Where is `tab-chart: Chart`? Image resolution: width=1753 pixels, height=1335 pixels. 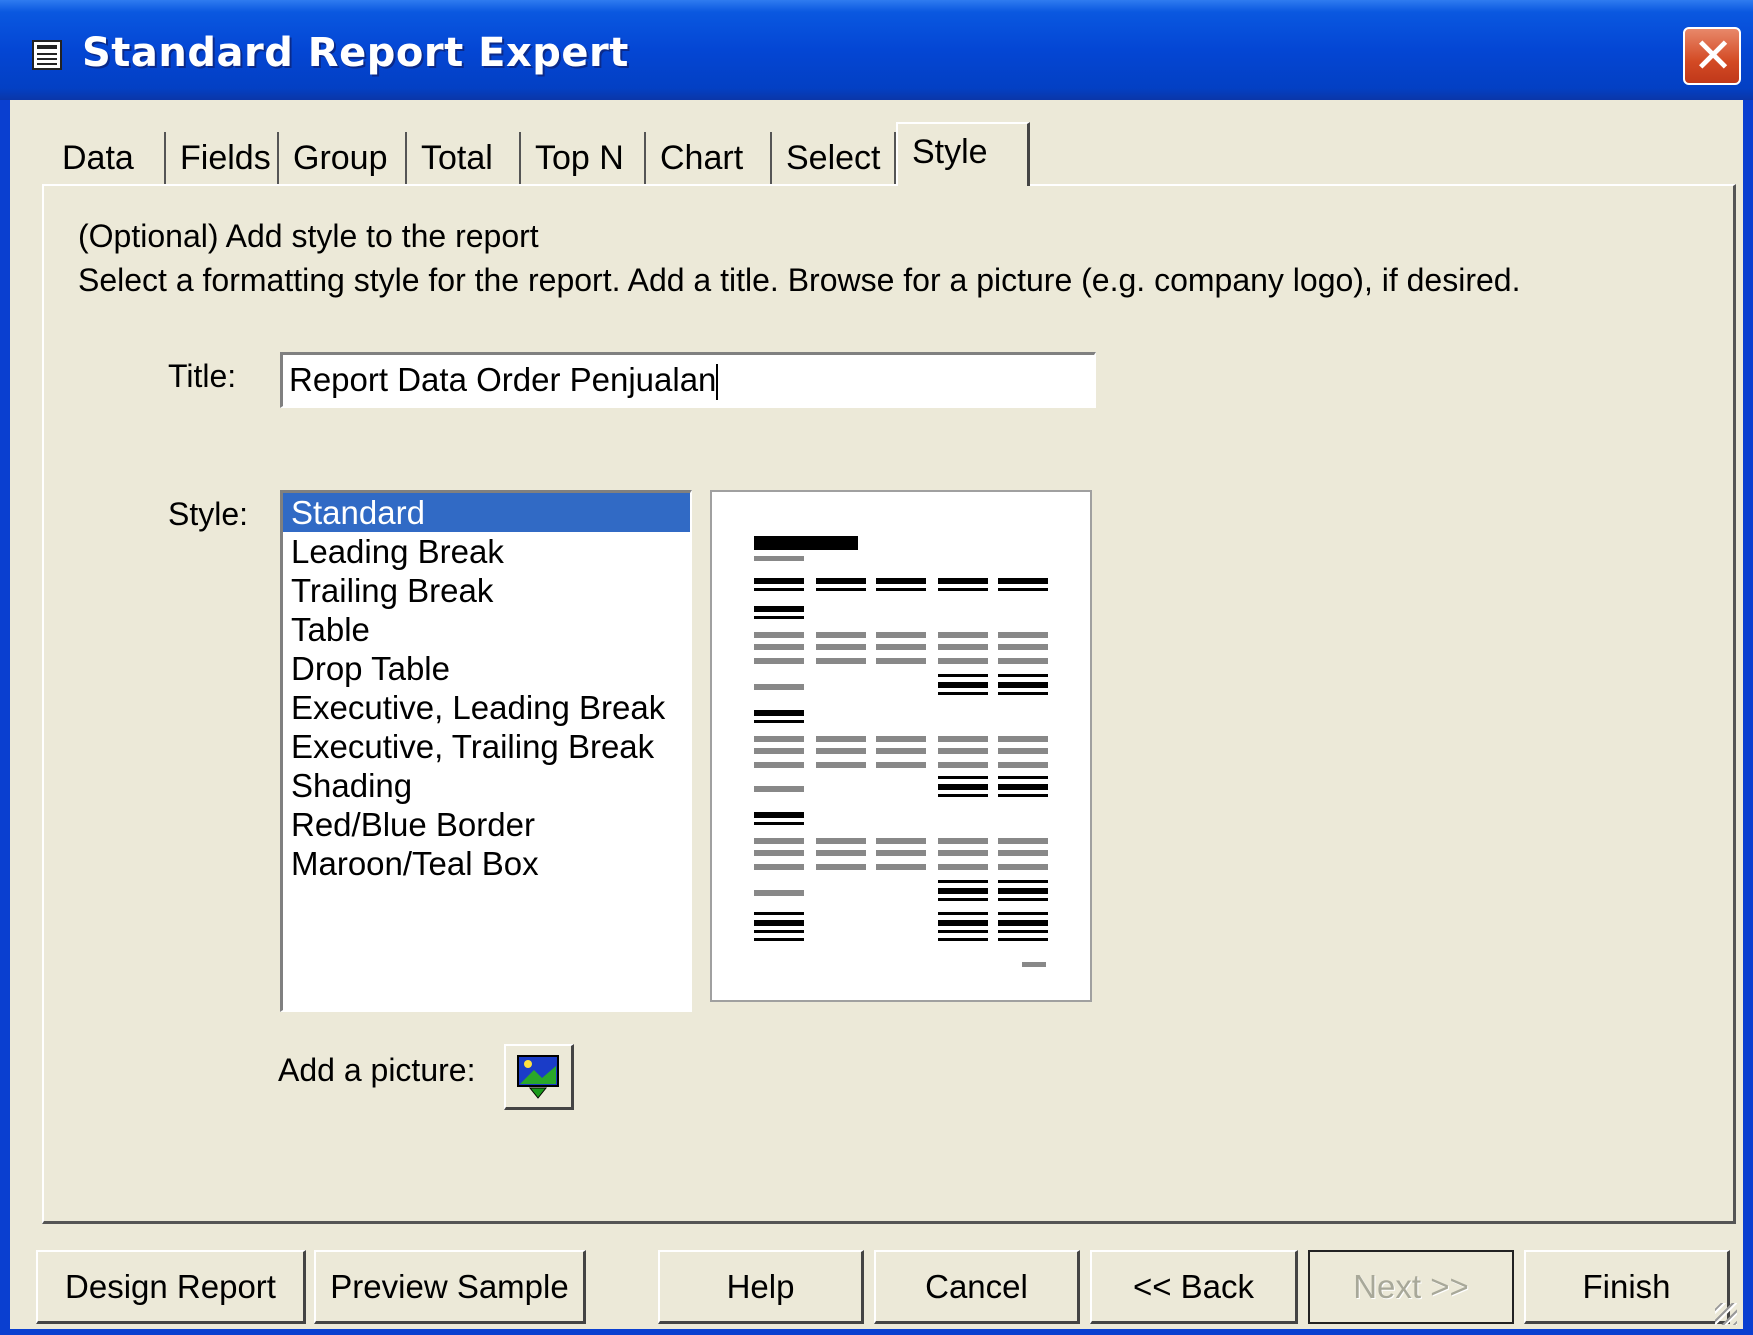 tab-chart: Chart is located at coordinates (709, 158).